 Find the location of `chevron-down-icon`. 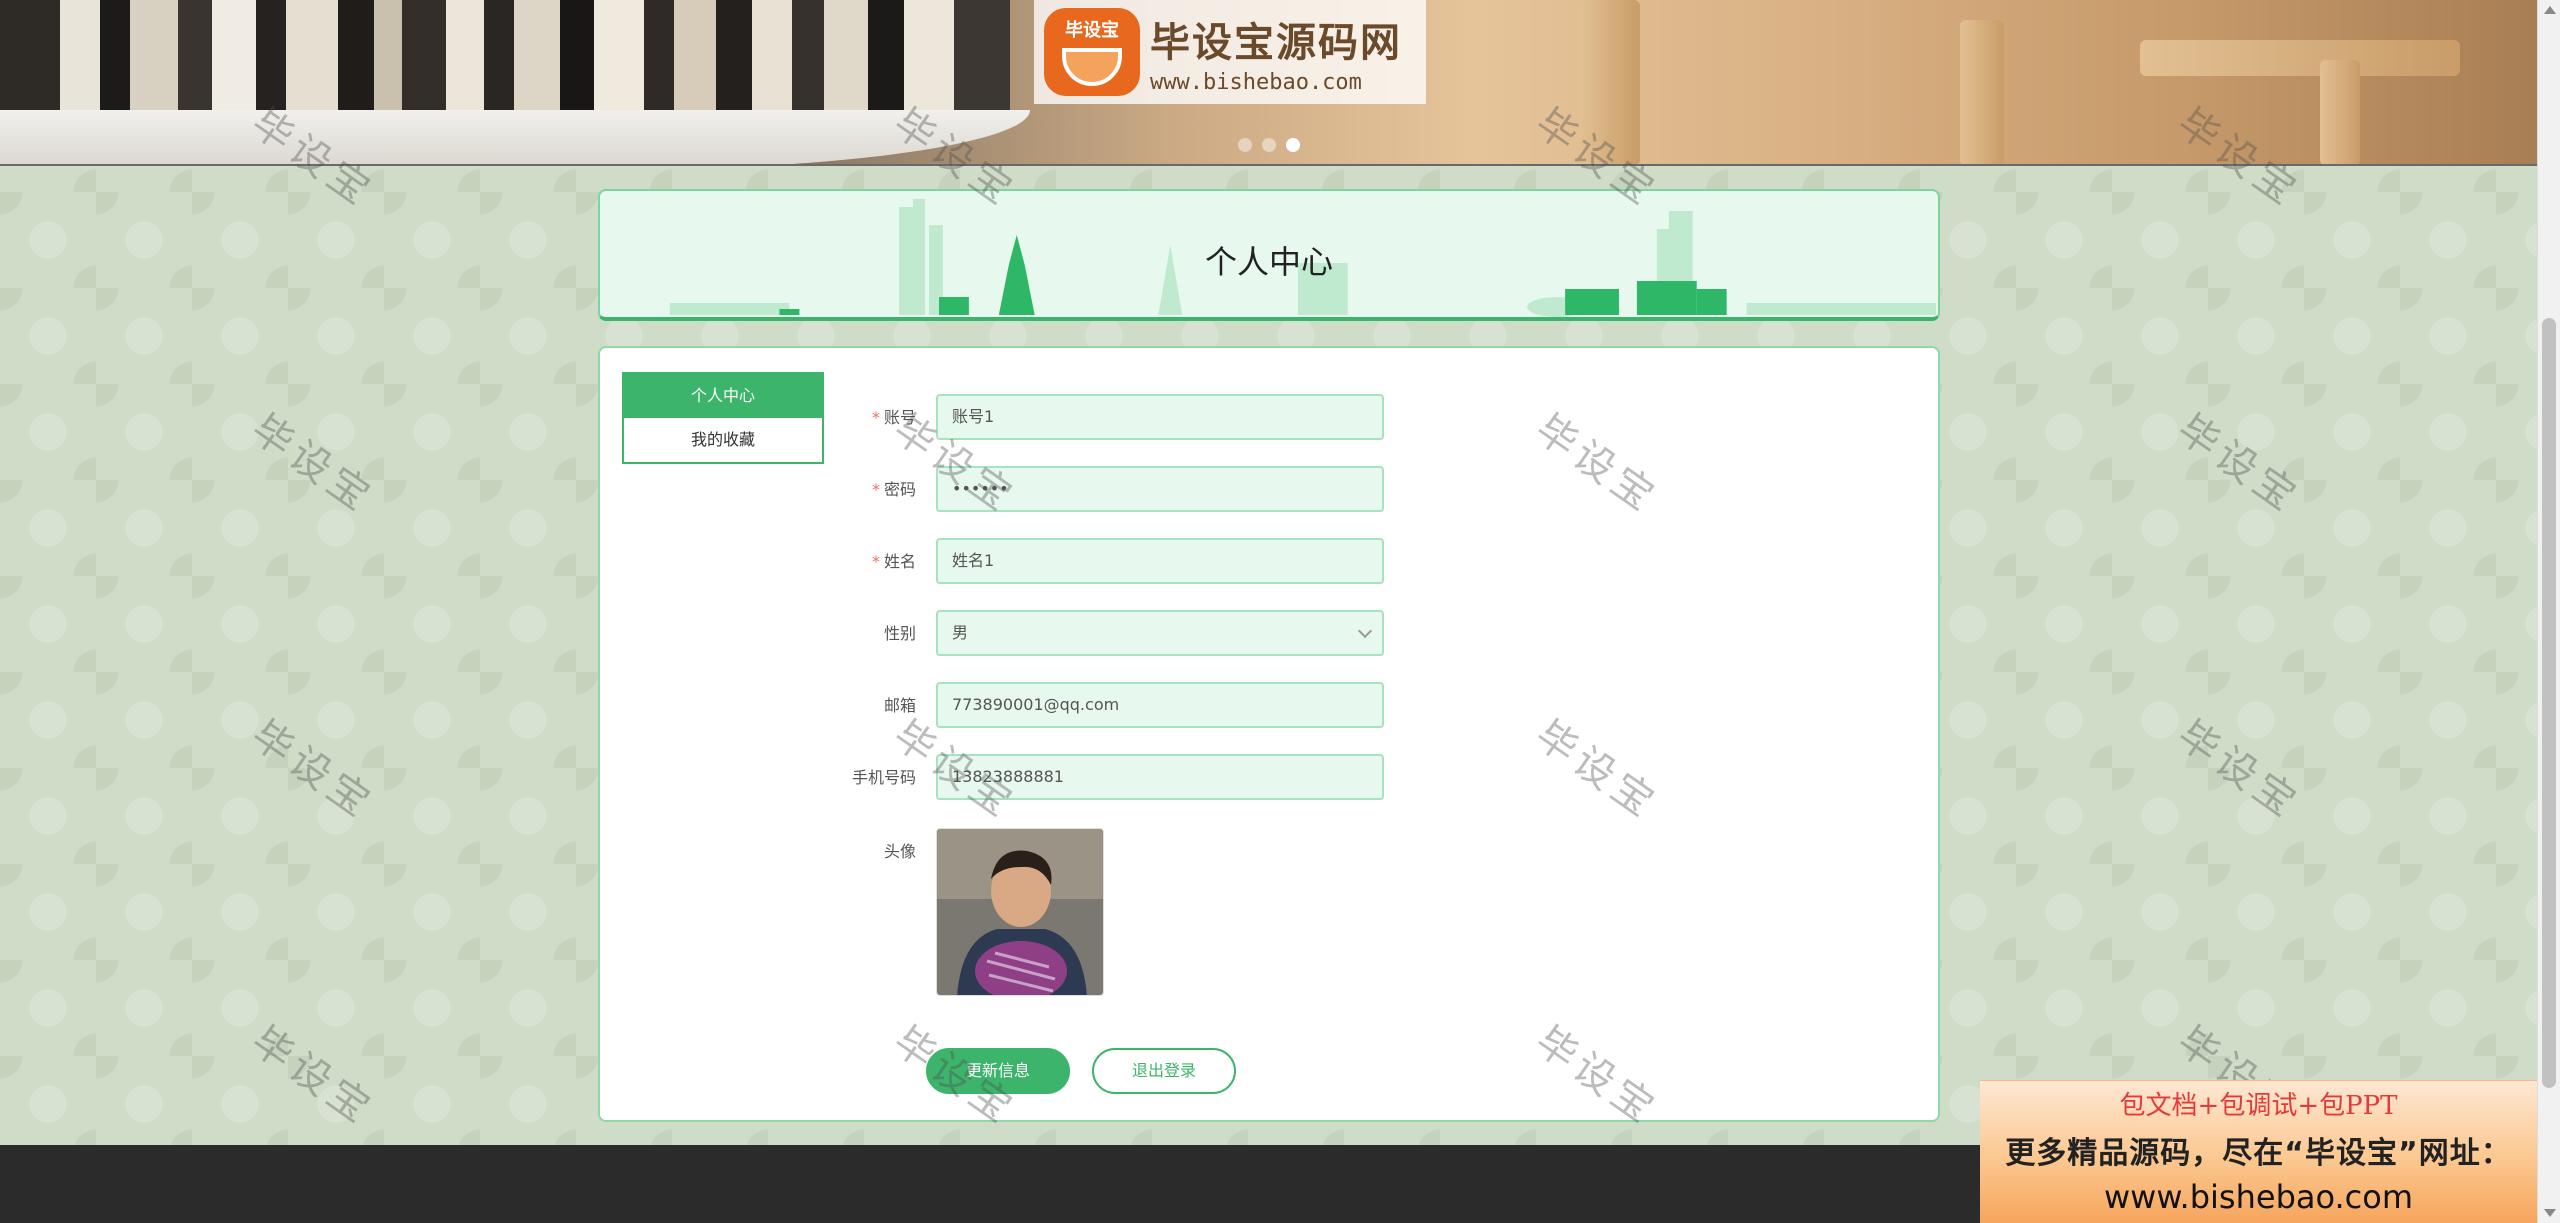

chevron-down-icon is located at coordinates (1365, 631).